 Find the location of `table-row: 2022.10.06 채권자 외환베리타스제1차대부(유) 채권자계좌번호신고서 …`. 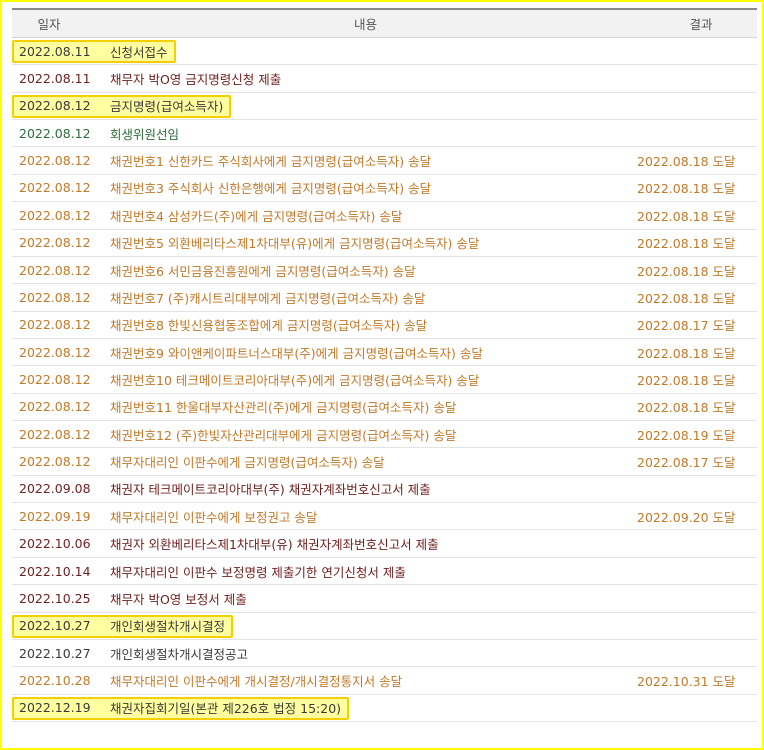

table-row: 2022.10.06 채권자 외환베리타스제1차대부(유) 채권자계좌번호신고서 … is located at coordinates (384, 544).